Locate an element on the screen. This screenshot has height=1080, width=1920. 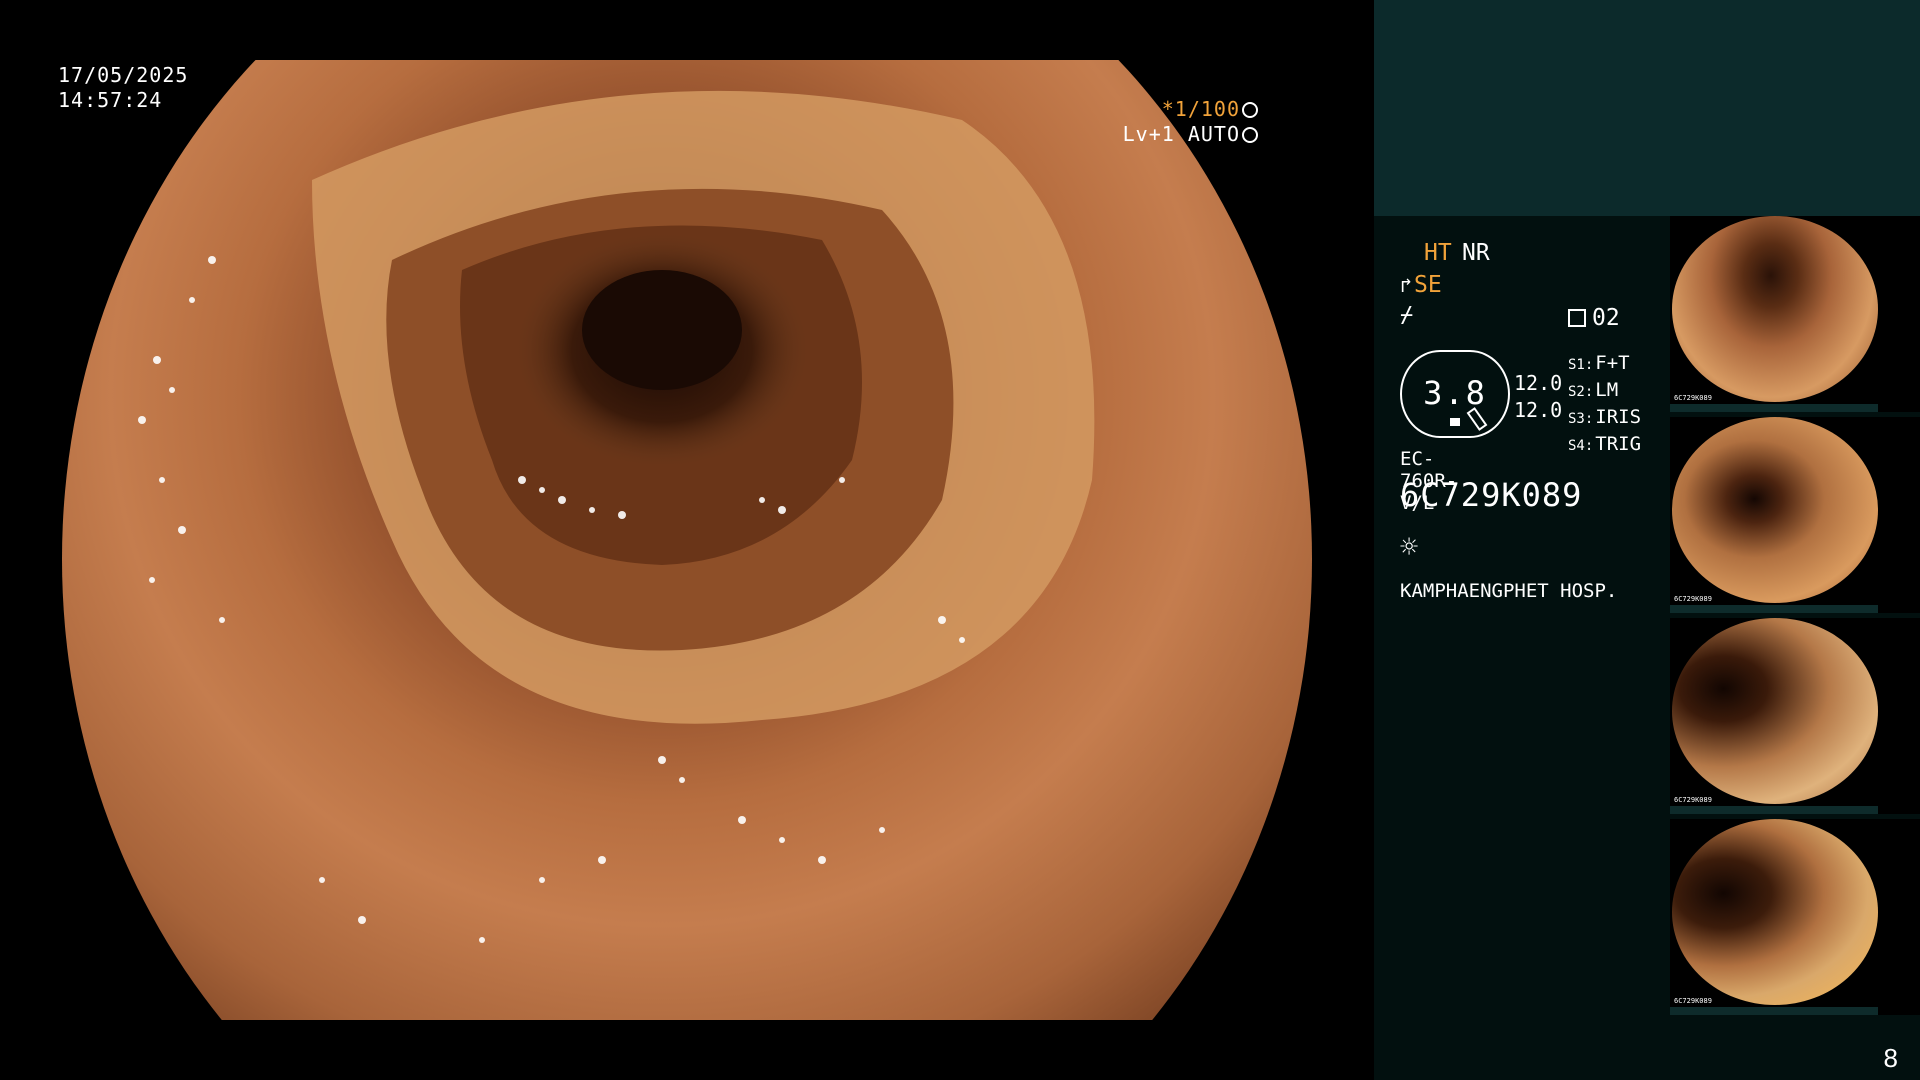
mode-se-row: ↱SE is located at coordinates (1421, 285).